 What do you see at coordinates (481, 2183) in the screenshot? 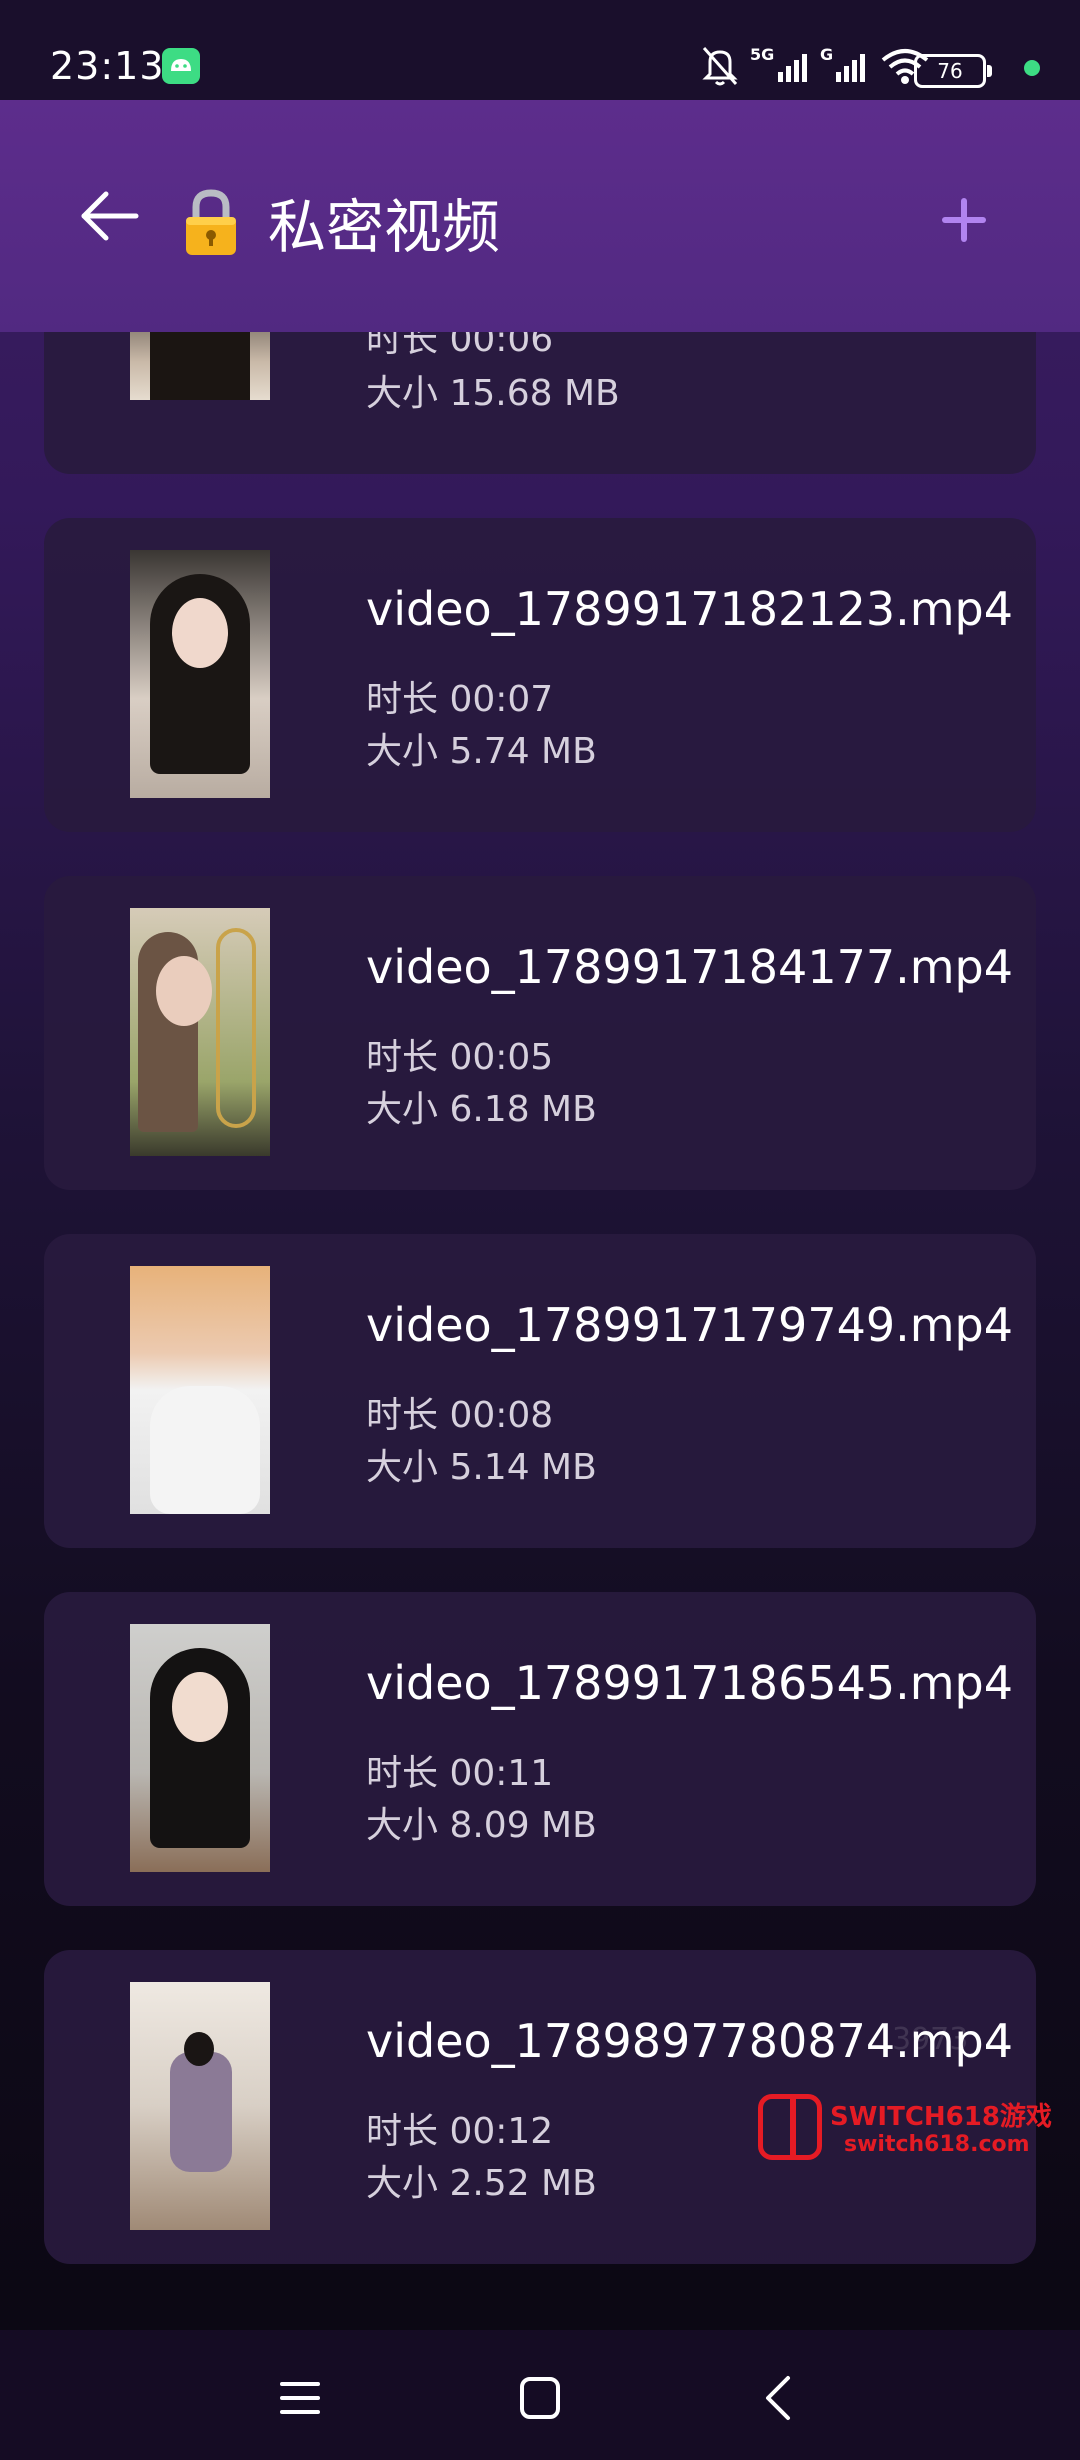
I see `video-size: 大小 2.52 MB` at bounding box center [481, 2183].